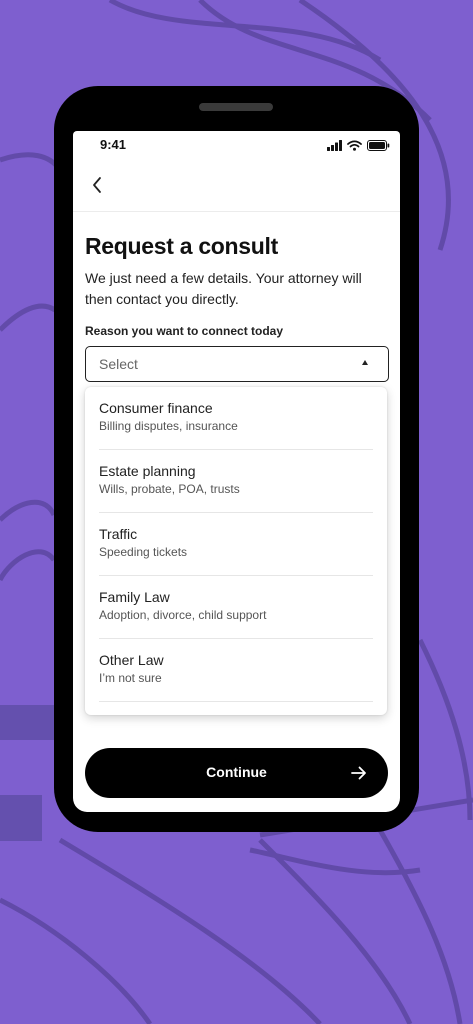 This screenshot has height=1024, width=473. What do you see at coordinates (354, 145) in the screenshot?
I see `wifi-icon` at bounding box center [354, 145].